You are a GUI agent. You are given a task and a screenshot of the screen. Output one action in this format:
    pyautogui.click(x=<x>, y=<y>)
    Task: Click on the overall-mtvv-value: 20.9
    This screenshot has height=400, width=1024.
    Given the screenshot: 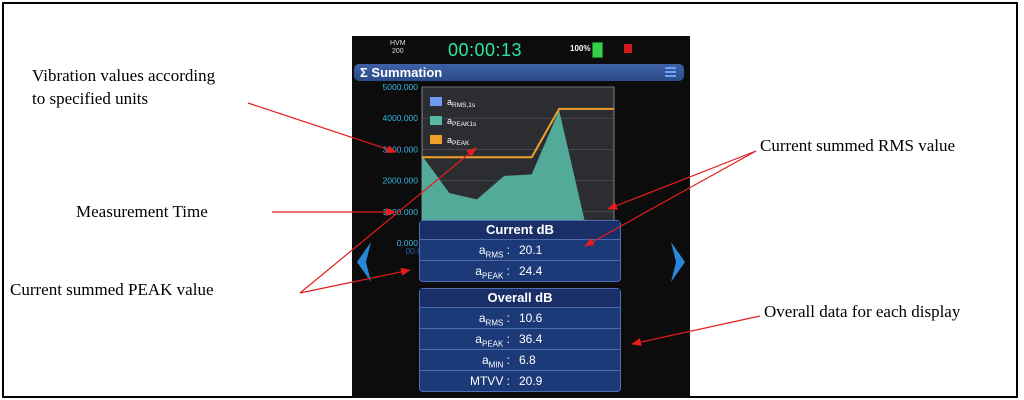 What is the action you would take?
    pyautogui.click(x=531, y=381)
    